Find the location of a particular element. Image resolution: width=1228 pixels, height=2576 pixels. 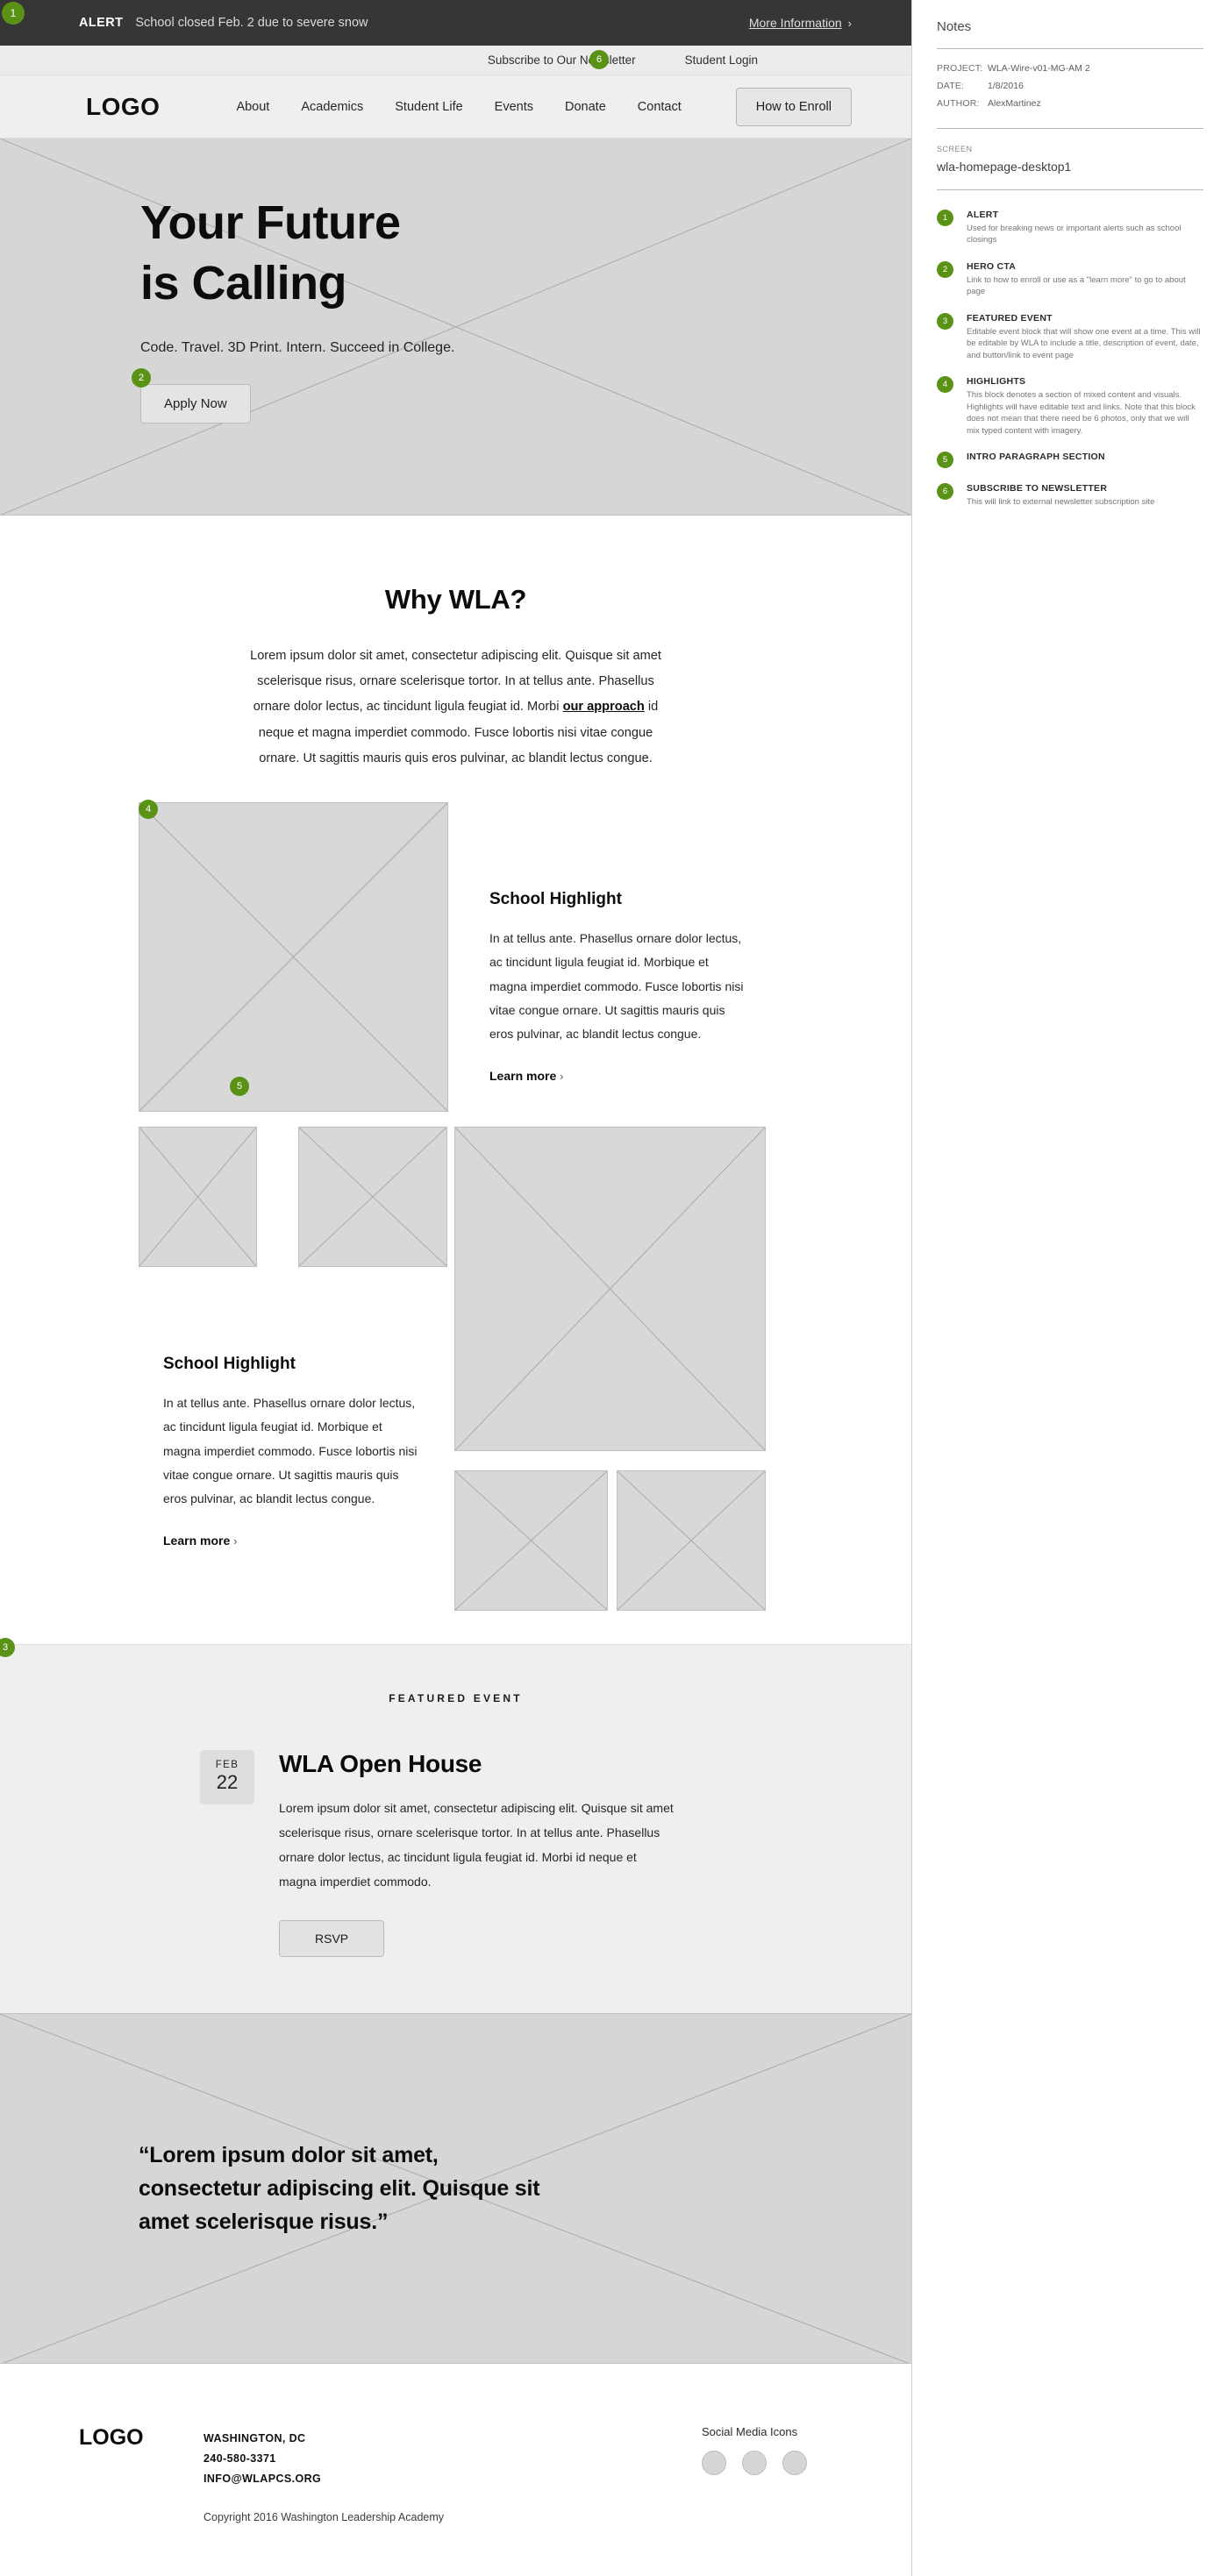

newsletter-link: Subscribe to Our Newsletter is located at coordinates (562, 60).